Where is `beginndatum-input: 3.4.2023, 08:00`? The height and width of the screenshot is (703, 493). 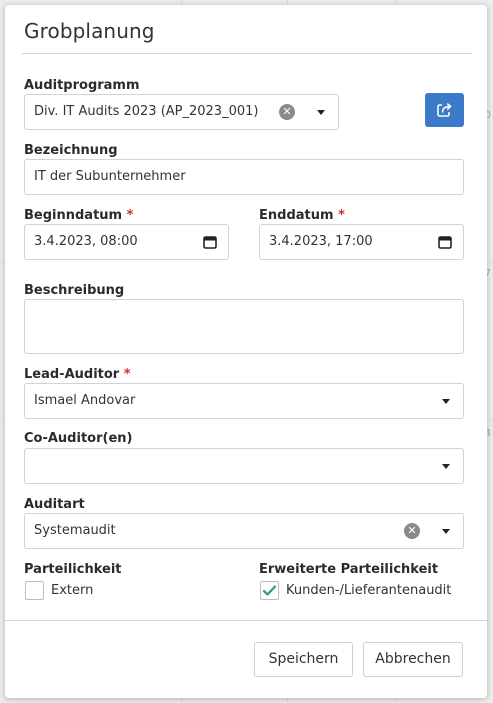 beginndatum-input: 3.4.2023, 08:00 is located at coordinates (126, 242).